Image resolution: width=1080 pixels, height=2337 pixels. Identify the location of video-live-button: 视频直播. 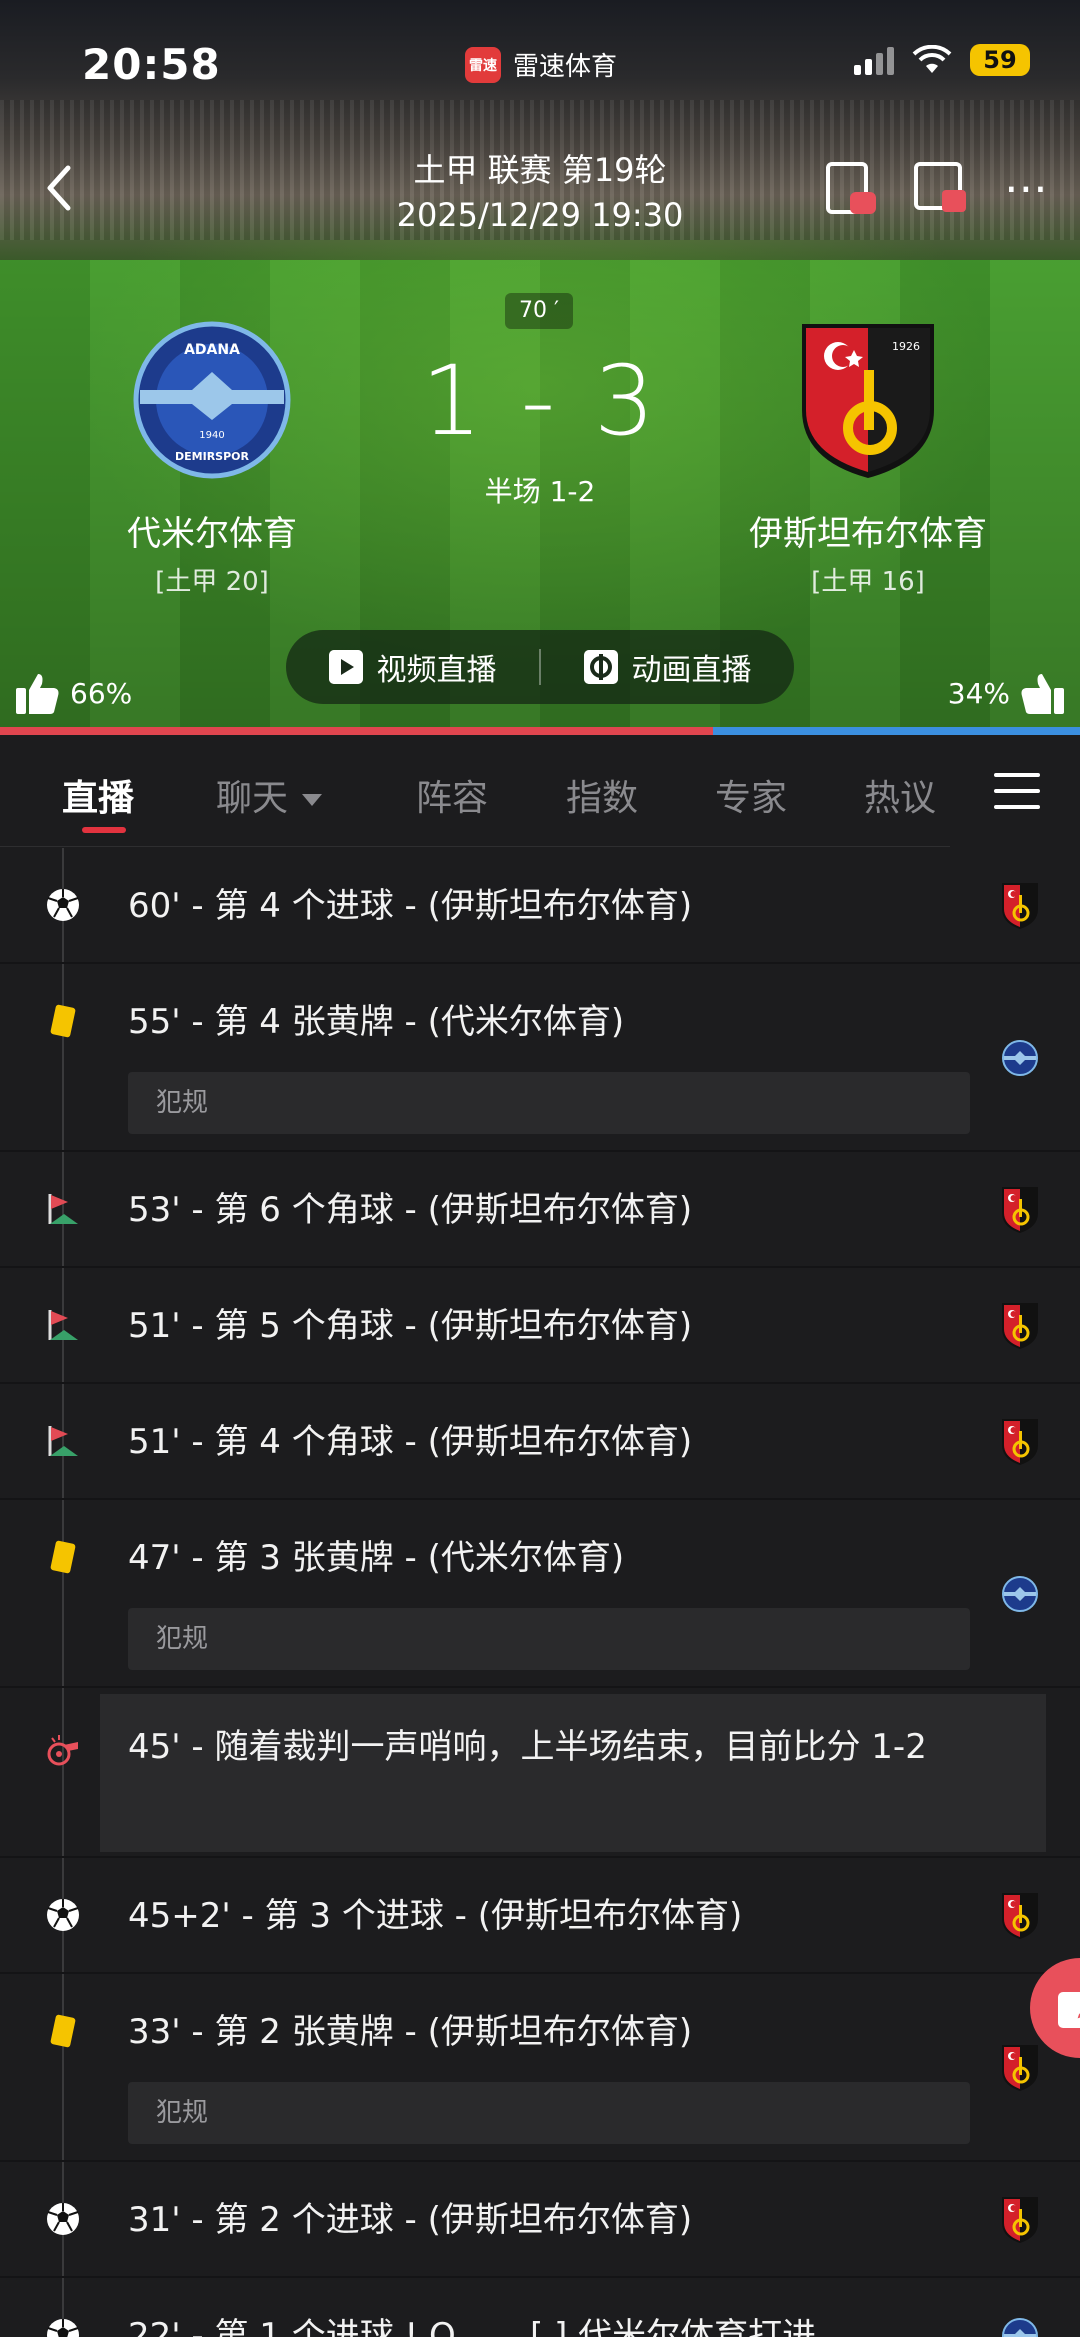
(412, 667).